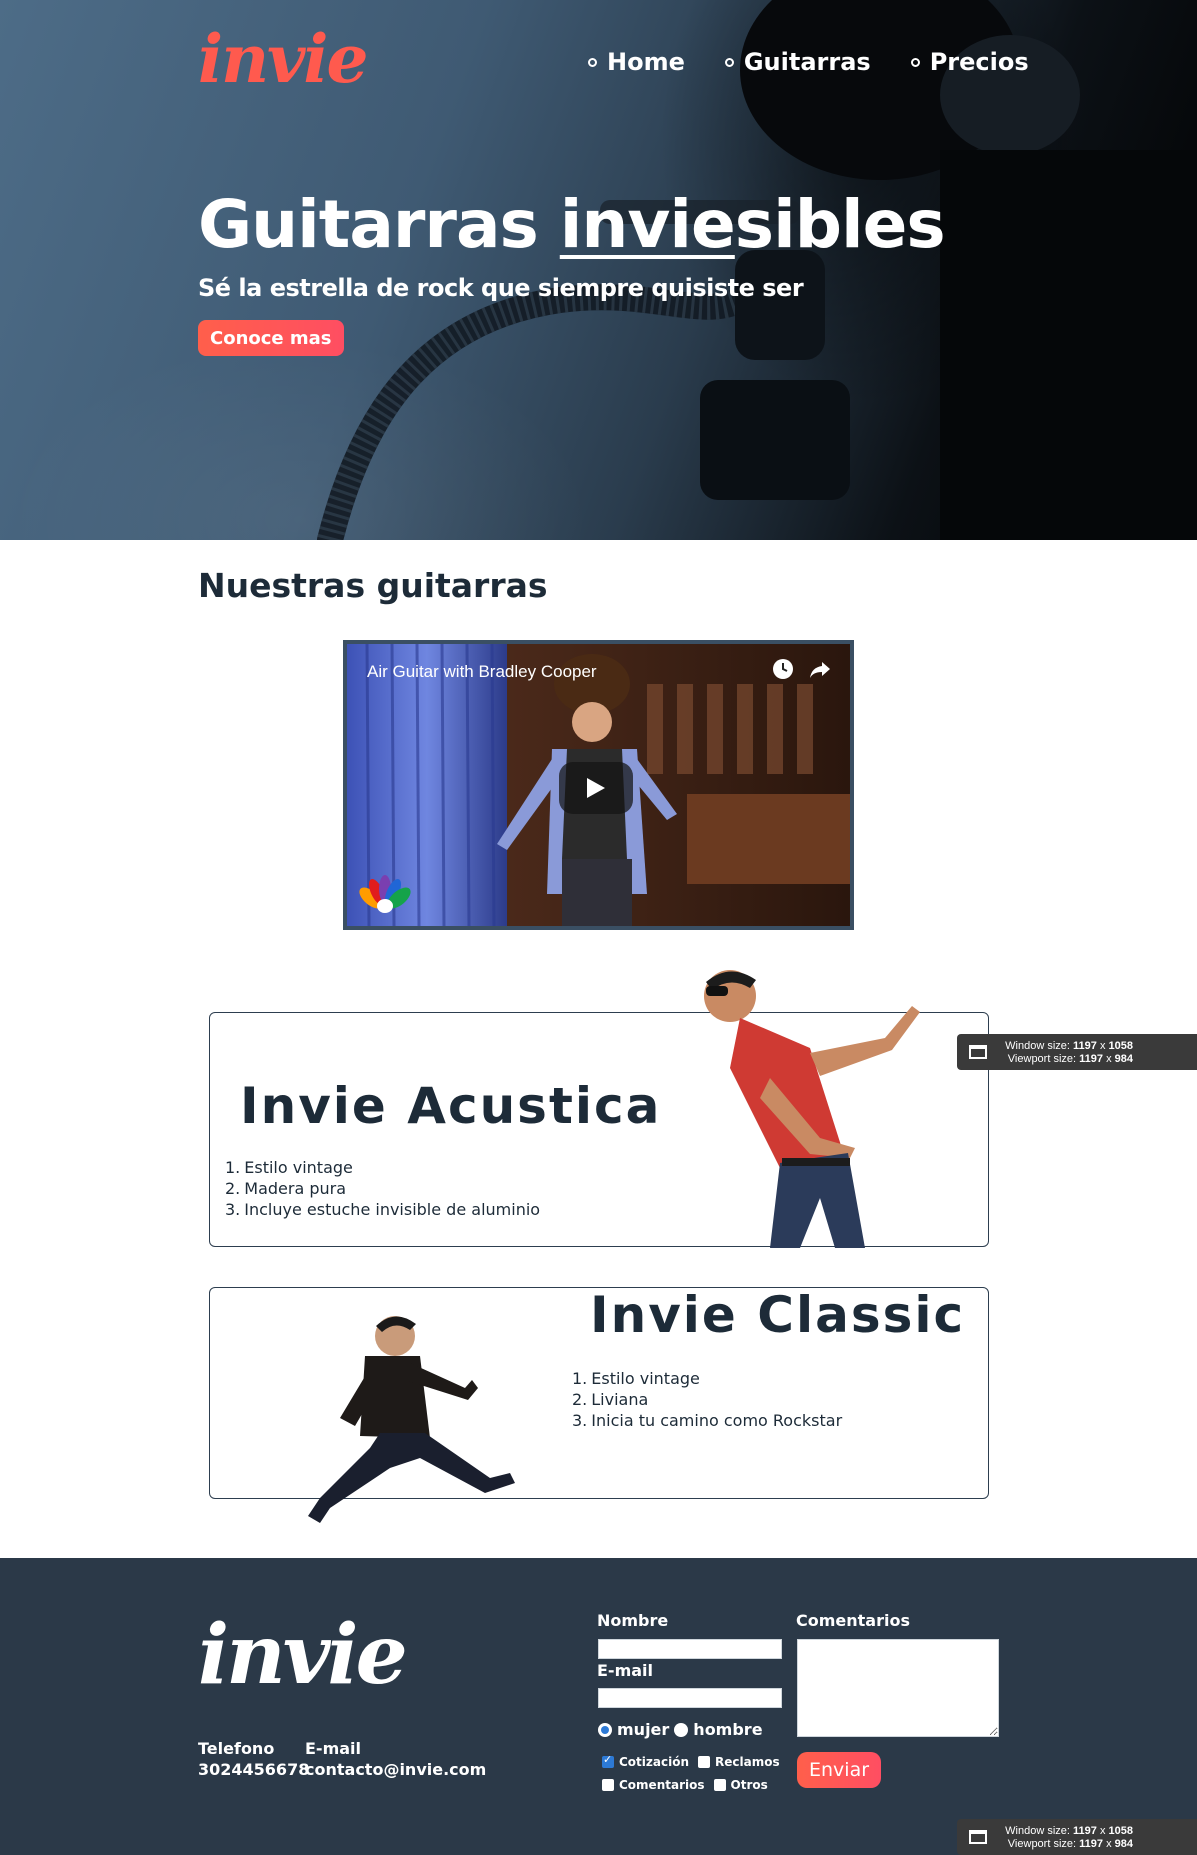  Describe the element at coordinates (802, 669) in the screenshot. I see `video-actions` at that location.